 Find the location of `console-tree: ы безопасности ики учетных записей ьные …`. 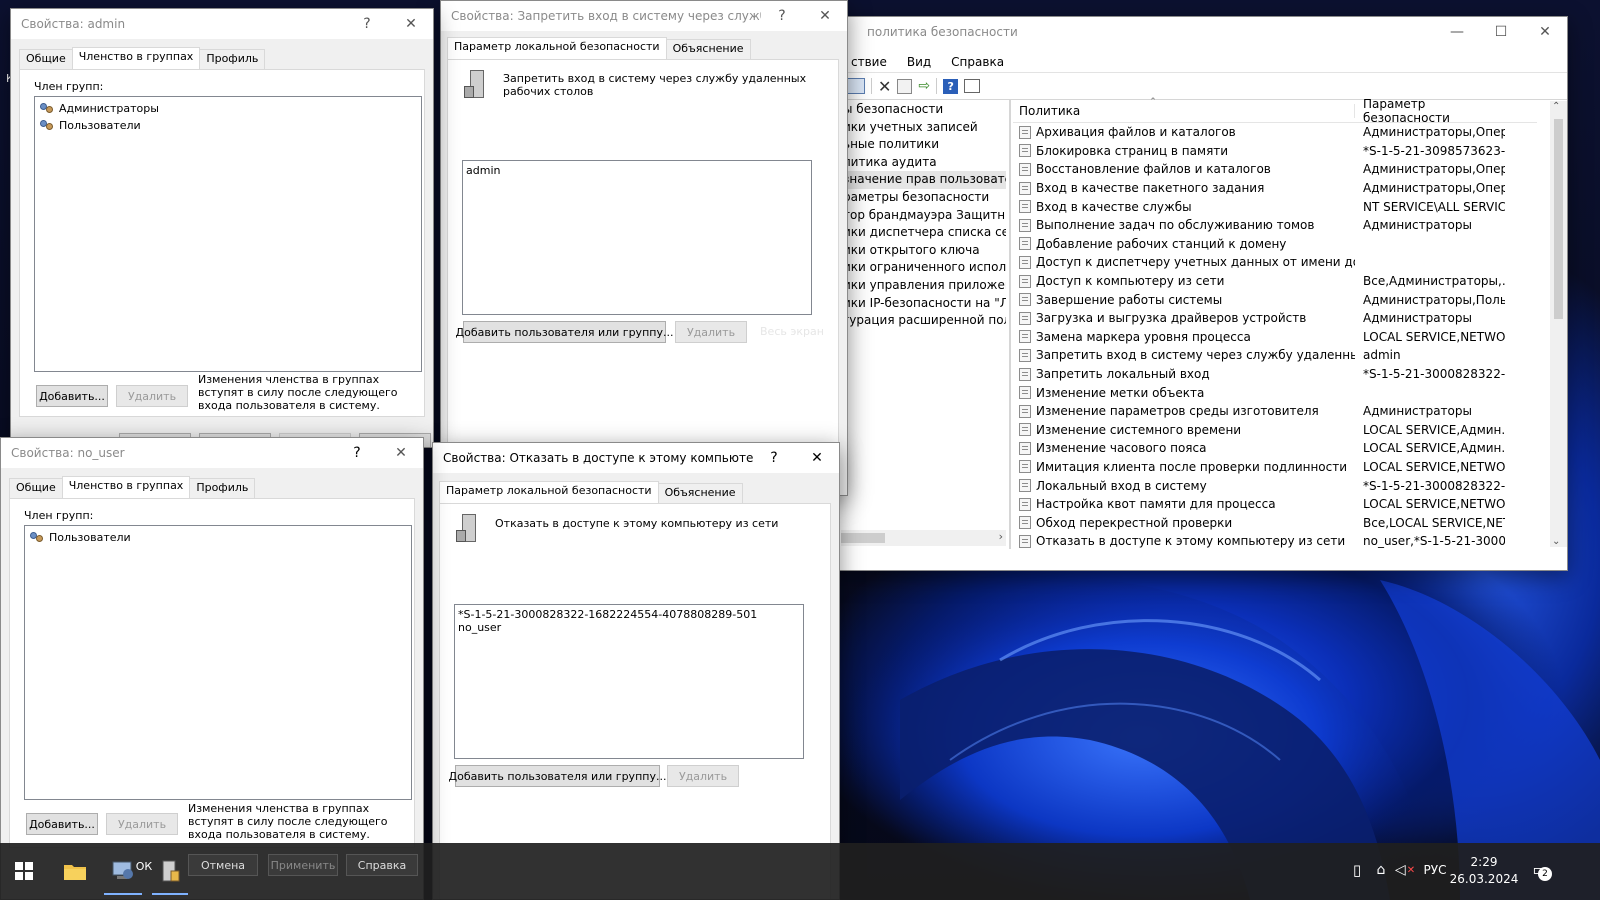

console-tree: ы безопасности ики учетных записей ьные … is located at coordinates (923, 317).